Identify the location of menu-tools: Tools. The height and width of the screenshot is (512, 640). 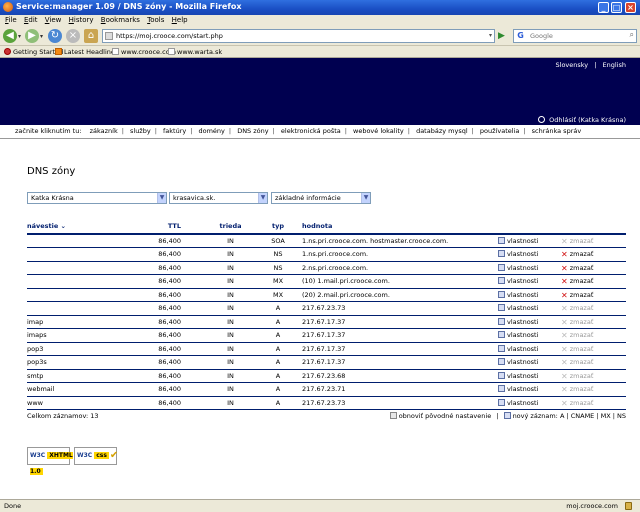
(155, 20).